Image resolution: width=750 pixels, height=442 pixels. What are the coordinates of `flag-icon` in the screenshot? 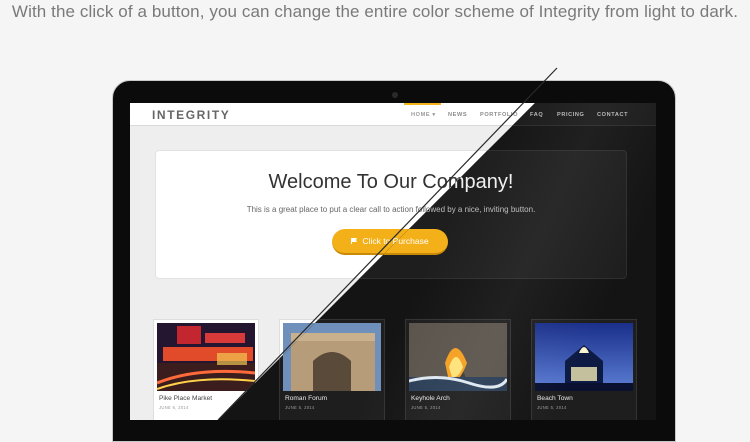 It's located at (354, 241).